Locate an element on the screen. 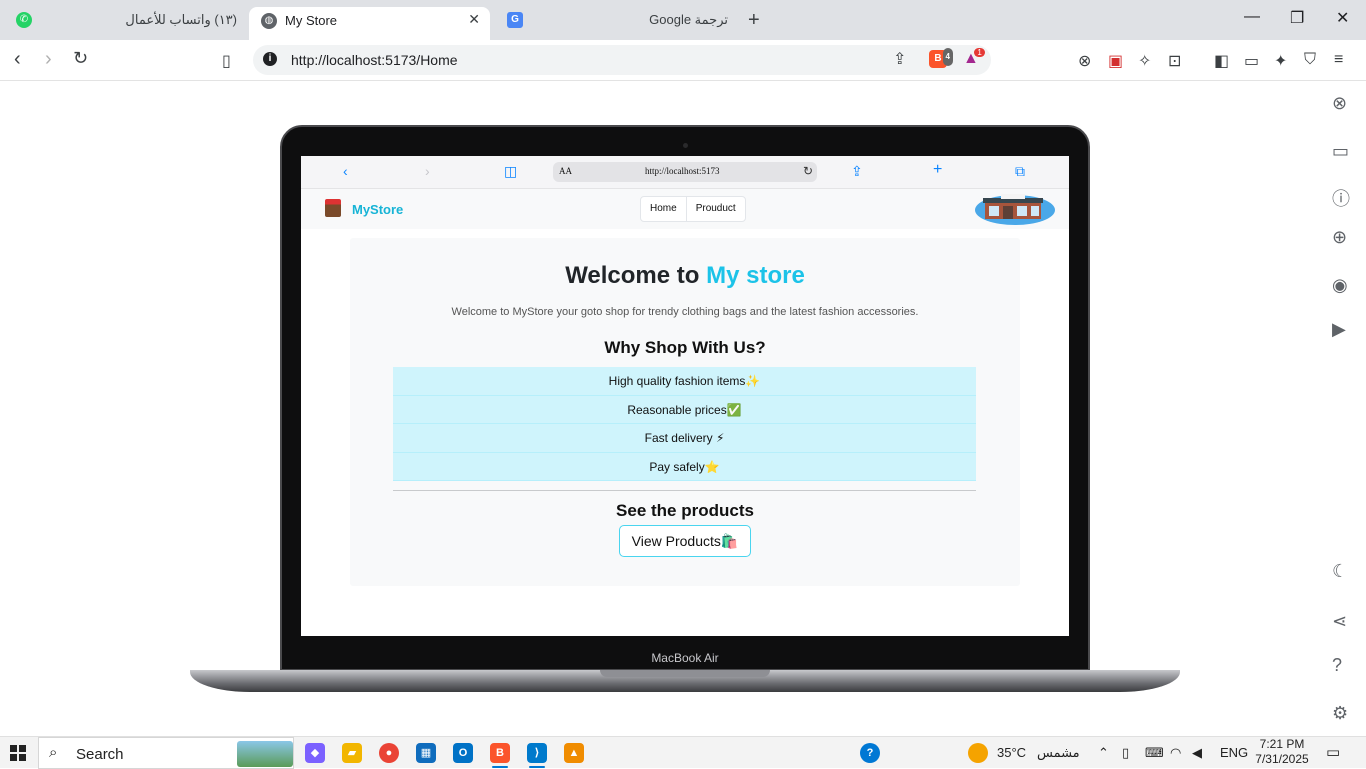 The image size is (1366, 769). share-icon: ⇪ is located at coordinates (899, 59).